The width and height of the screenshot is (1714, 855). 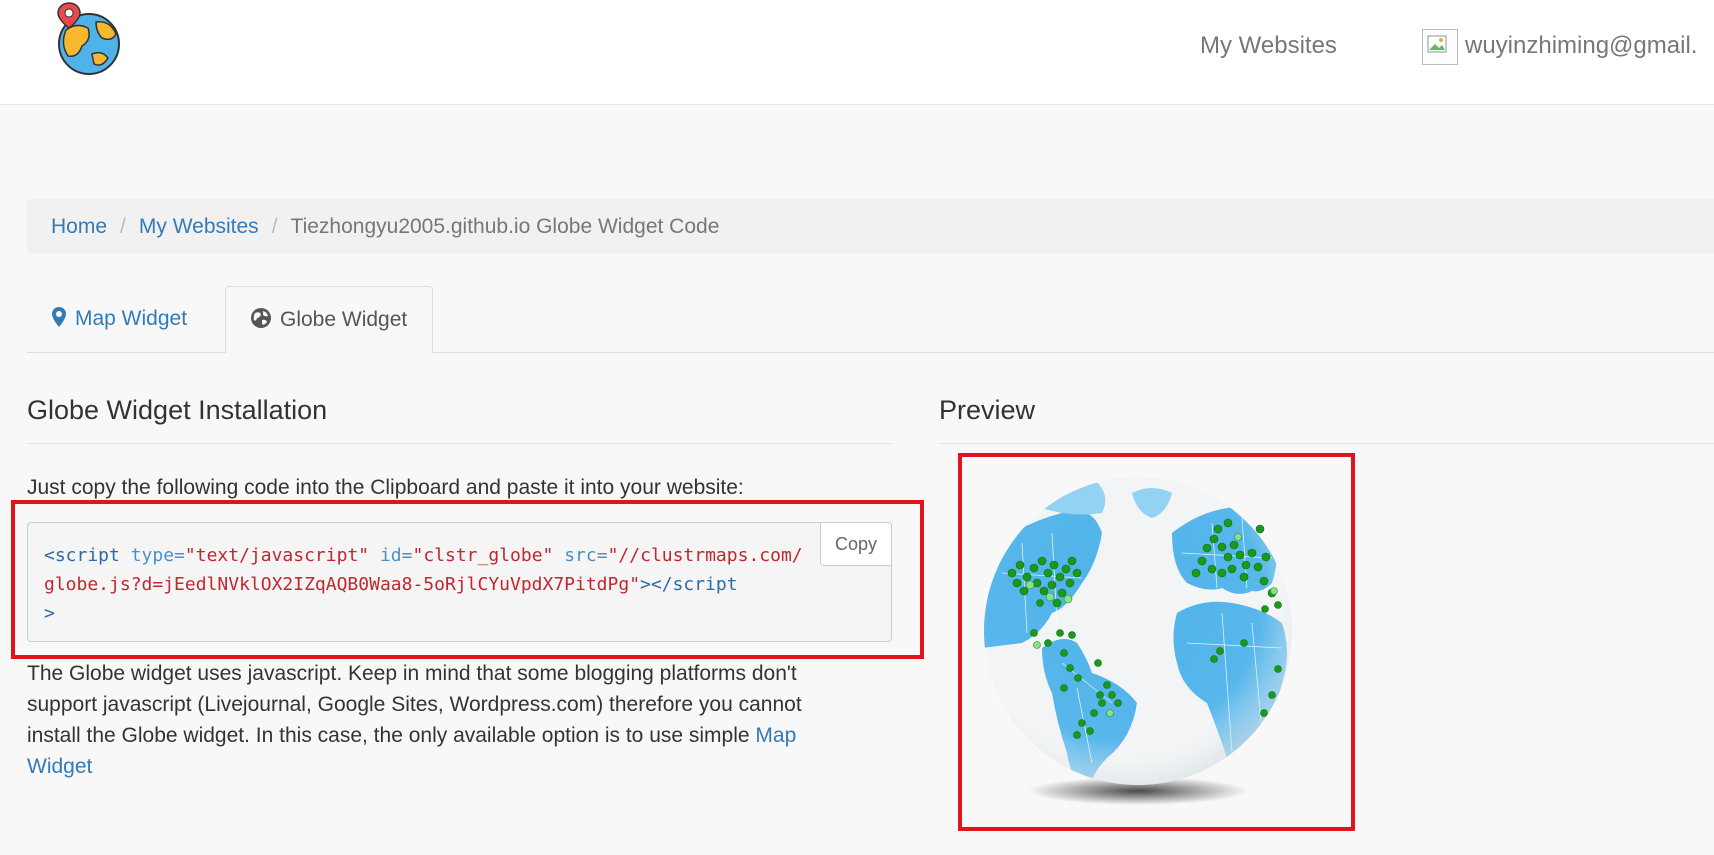 What do you see at coordinates (79, 226) in the screenshot?
I see `breadcrumb-home: Home` at bounding box center [79, 226].